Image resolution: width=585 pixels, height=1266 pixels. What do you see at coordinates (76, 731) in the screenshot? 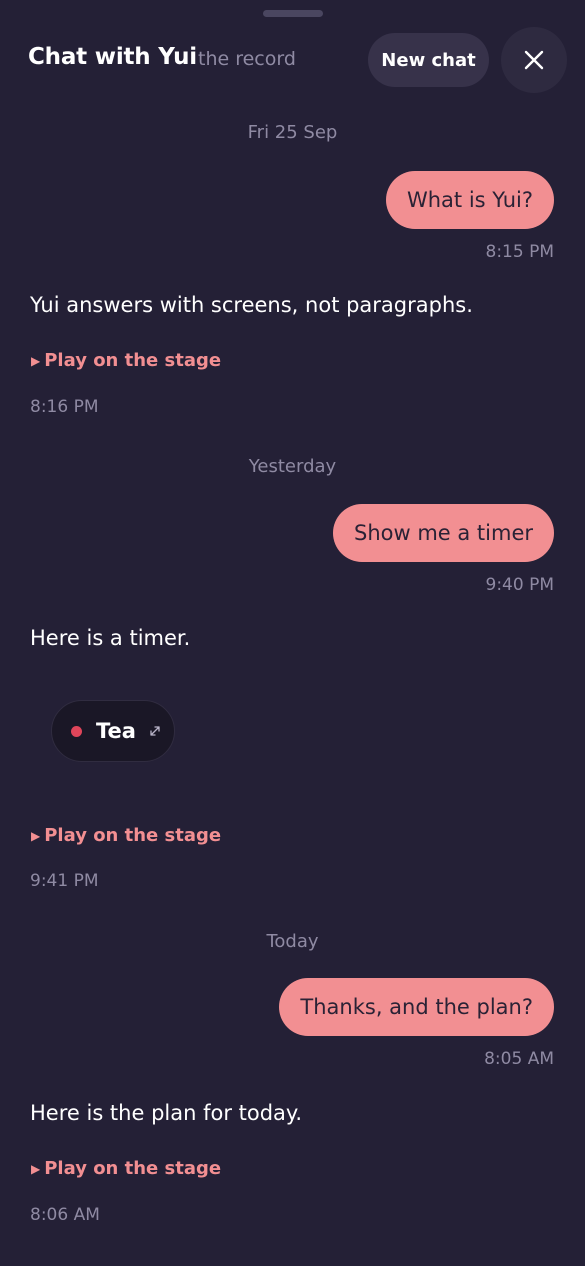
I see `timer-status-dot` at bounding box center [76, 731].